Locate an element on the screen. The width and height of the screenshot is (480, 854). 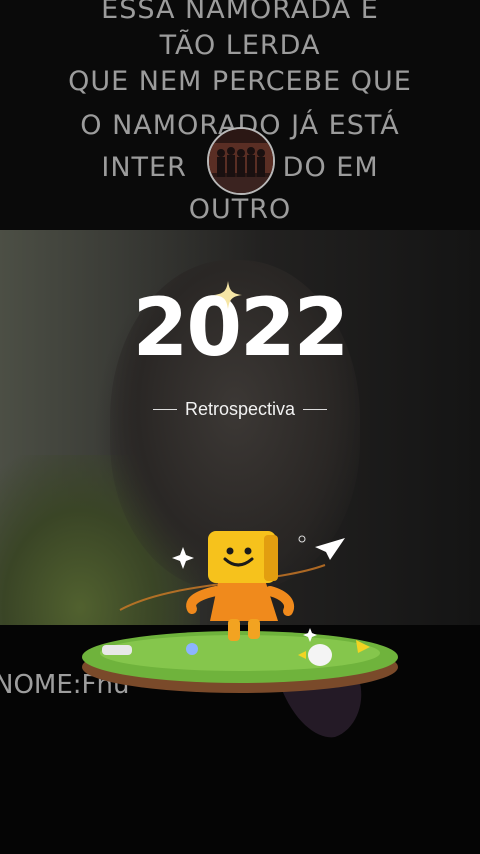
caption-line-1: ESSA NAMORADA E is located at coordinates (240, 12).